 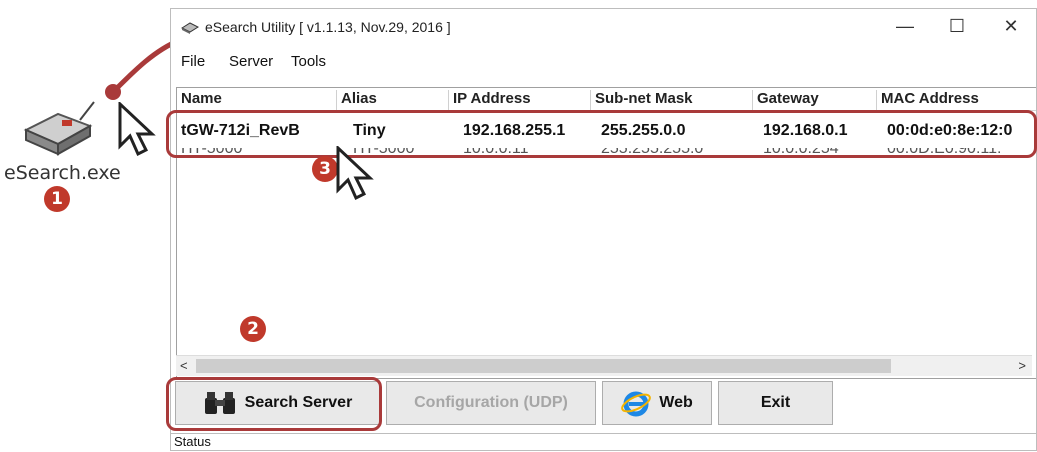 I want to click on configuration-udp-label: Configuration (UDP), so click(x=491, y=402).